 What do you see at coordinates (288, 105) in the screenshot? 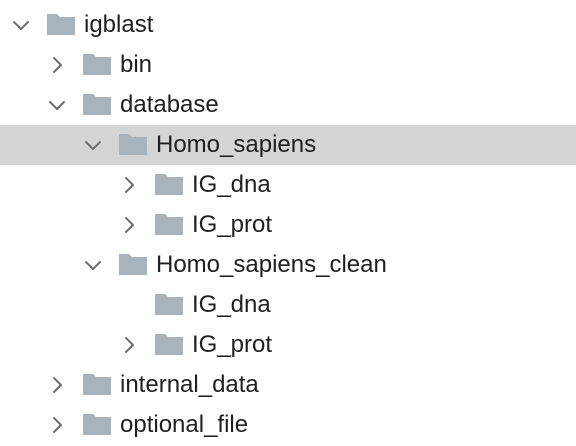
I see `tree-row-database: database` at bounding box center [288, 105].